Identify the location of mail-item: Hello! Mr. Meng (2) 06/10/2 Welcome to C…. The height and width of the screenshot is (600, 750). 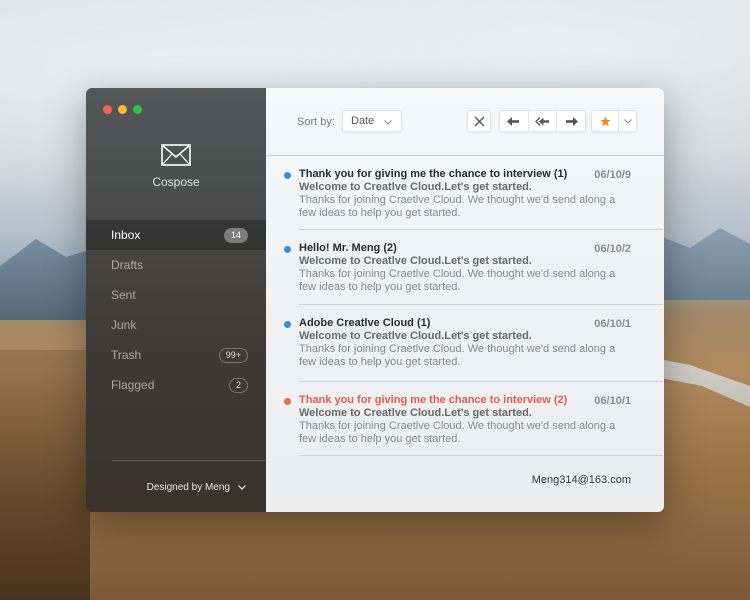
(473, 267).